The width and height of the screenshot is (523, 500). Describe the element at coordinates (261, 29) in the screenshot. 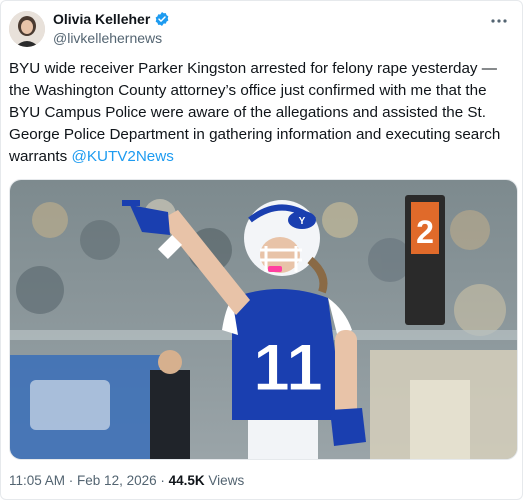

I see `tweet-header: Olivia Kelleher @livkellehernews` at that location.